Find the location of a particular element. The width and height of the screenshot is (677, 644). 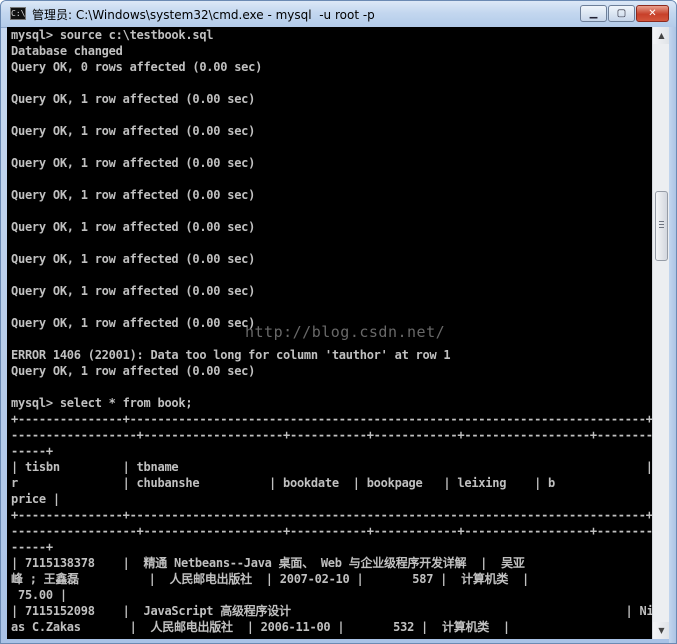

scrollbar-grip-icon is located at coordinates (661, 225).